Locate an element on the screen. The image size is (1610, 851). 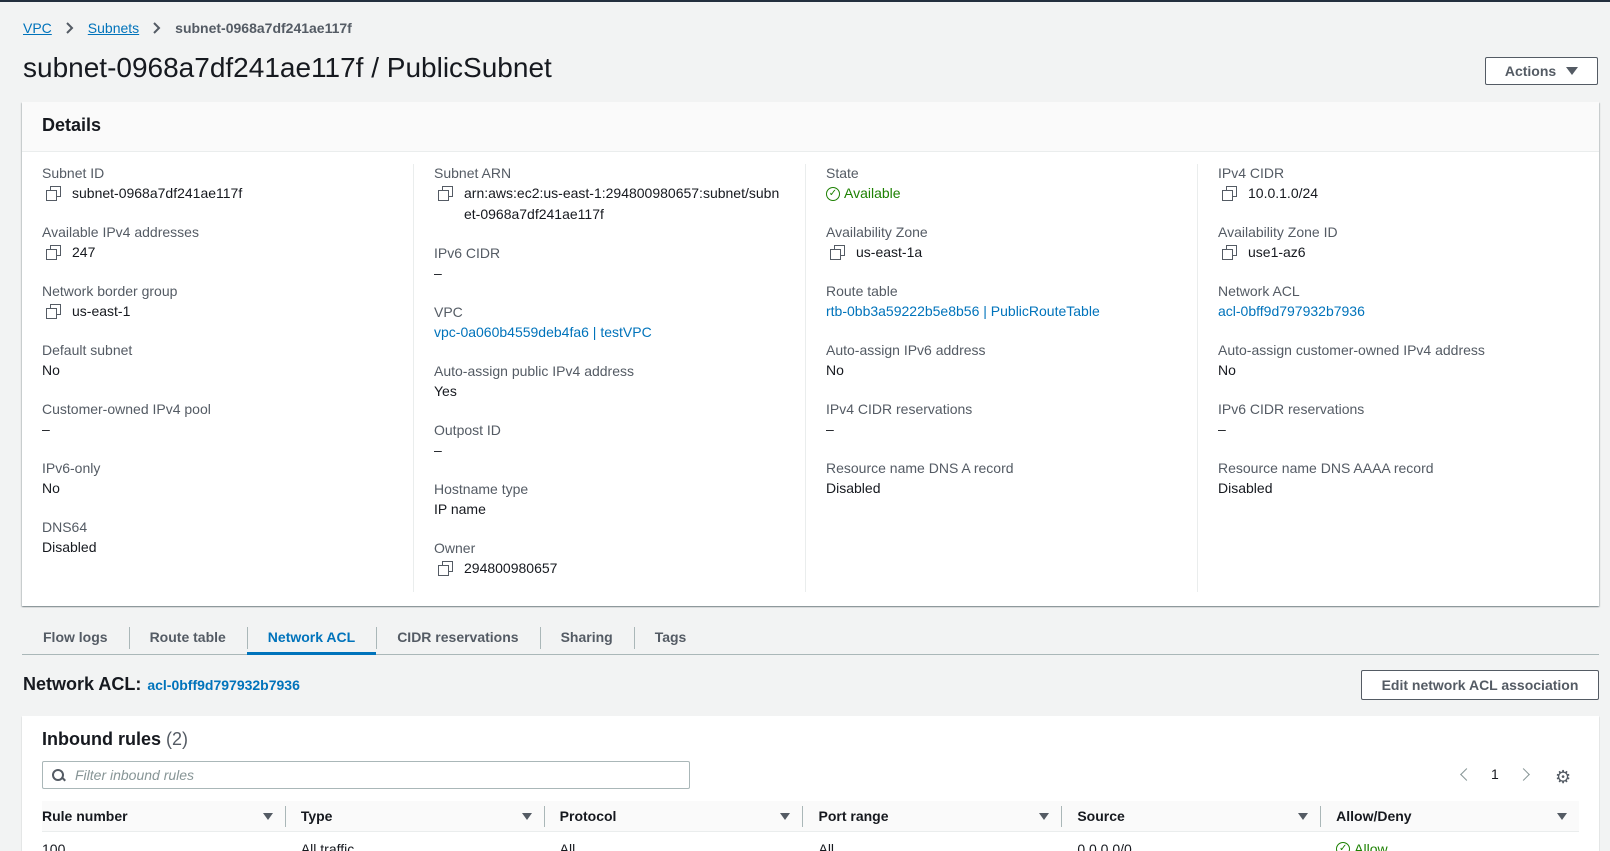
page-number: 1 is located at coordinates (1495, 774).